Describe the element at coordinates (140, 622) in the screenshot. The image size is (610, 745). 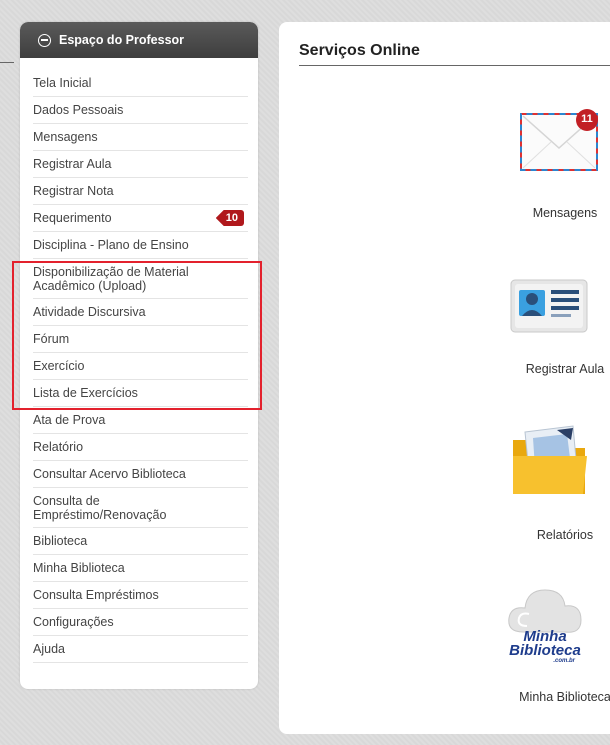
I see `sidebar-item-configuracoes: Configurações` at that location.